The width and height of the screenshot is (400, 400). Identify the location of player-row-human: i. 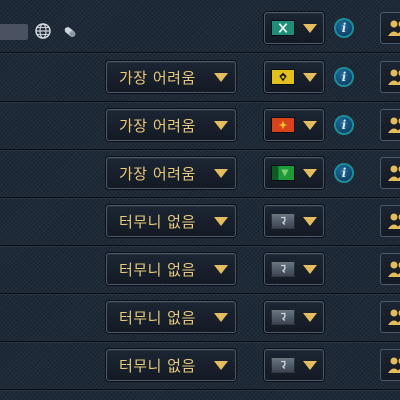
(200, 28).